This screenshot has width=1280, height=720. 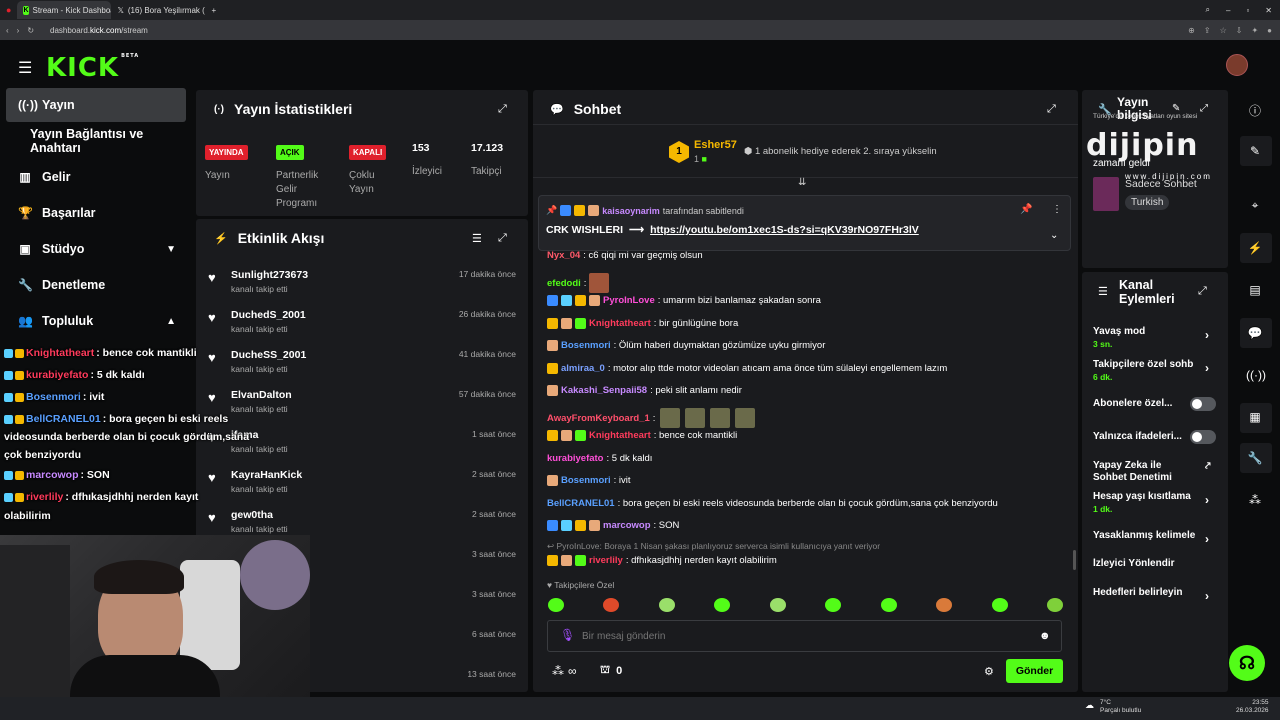 What do you see at coordinates (797, 636) in the screenshot?
I see `chat-input` at bounding box center [797, 636].